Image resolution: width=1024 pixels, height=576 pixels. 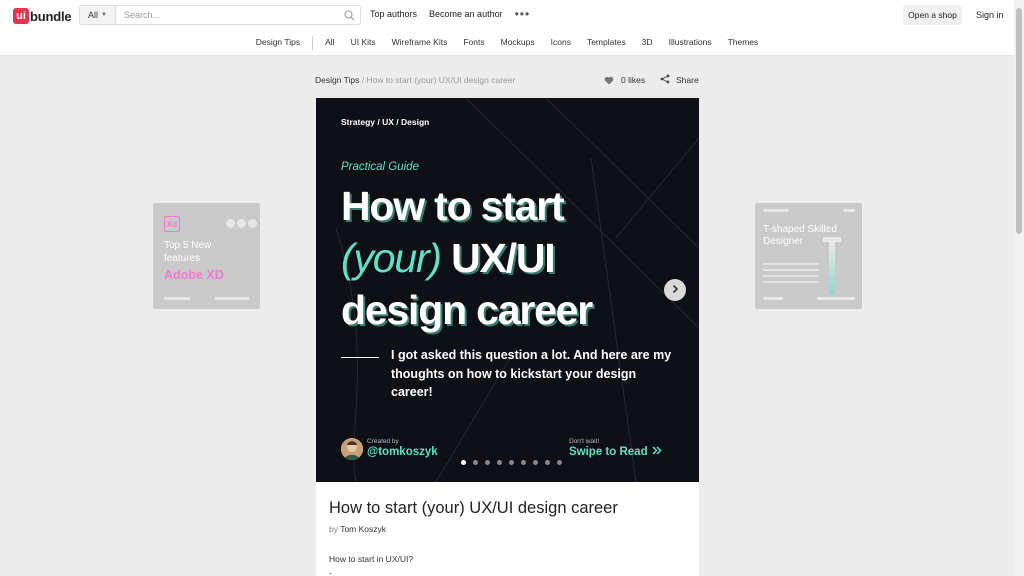 I want to click on slide-guide-label: Practical Guide, so click(x=380, y=167).